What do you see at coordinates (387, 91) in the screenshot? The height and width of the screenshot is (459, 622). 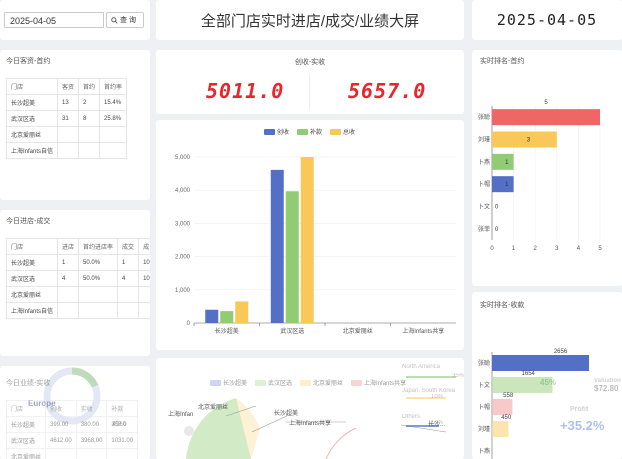 I see `received-led: 5657.0` at bounding box center [387, 91].